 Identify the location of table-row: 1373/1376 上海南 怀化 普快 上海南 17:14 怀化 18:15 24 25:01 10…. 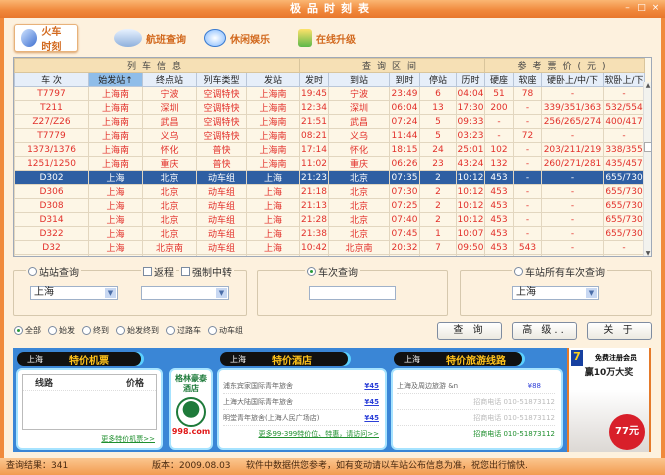
(330, 149).